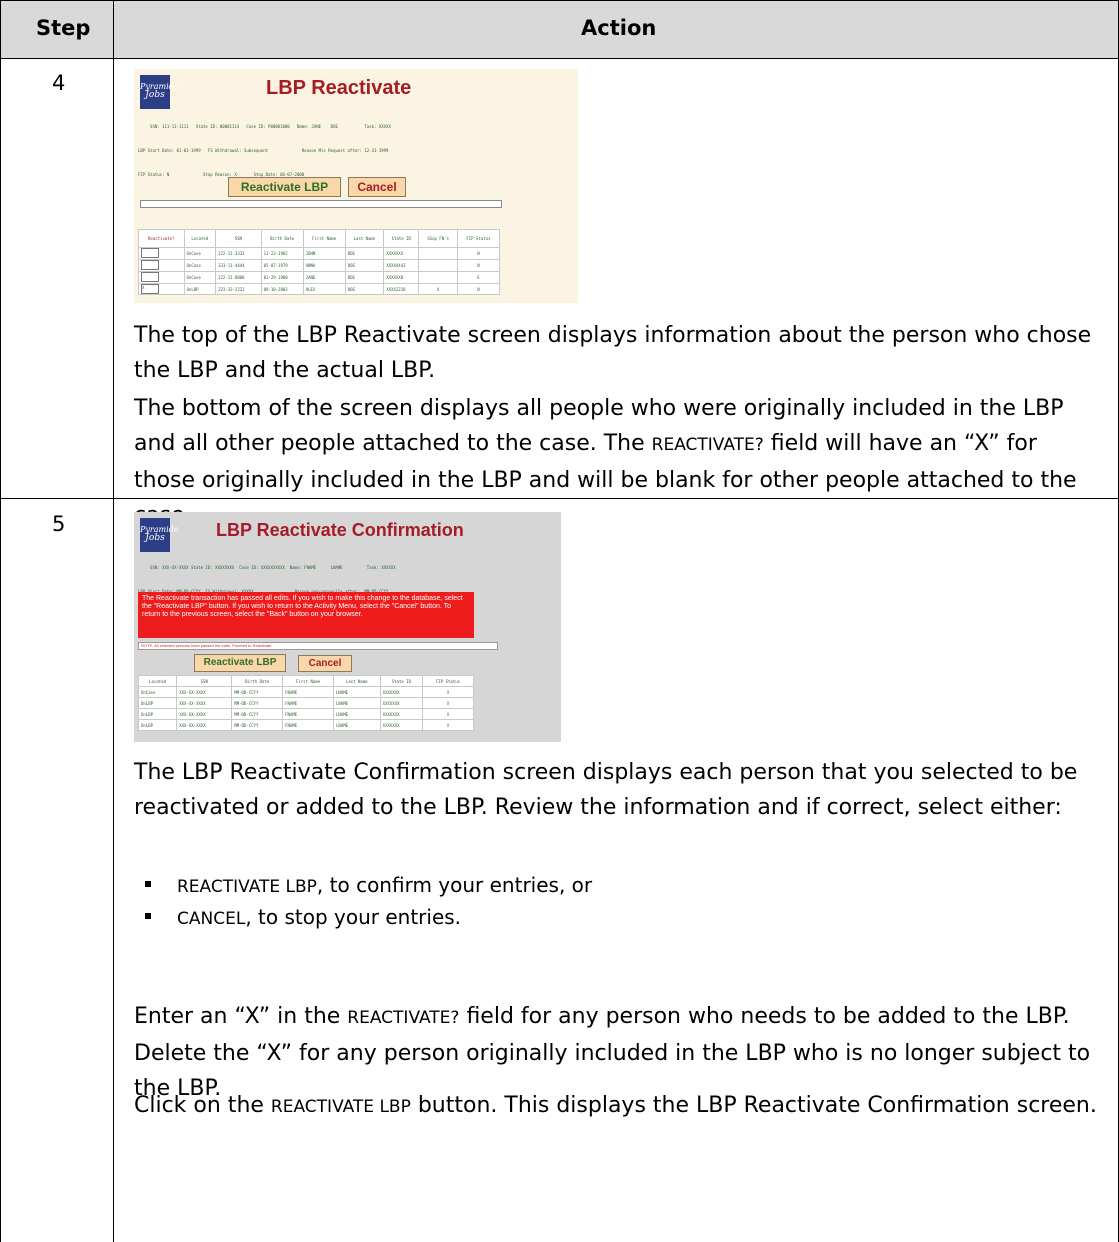 The height and width of the screenshot is (1242, 1119). Describe the element at coordinates (282, 265) in the screenshot. I see `table-cell: 05-07-1979` at that location.